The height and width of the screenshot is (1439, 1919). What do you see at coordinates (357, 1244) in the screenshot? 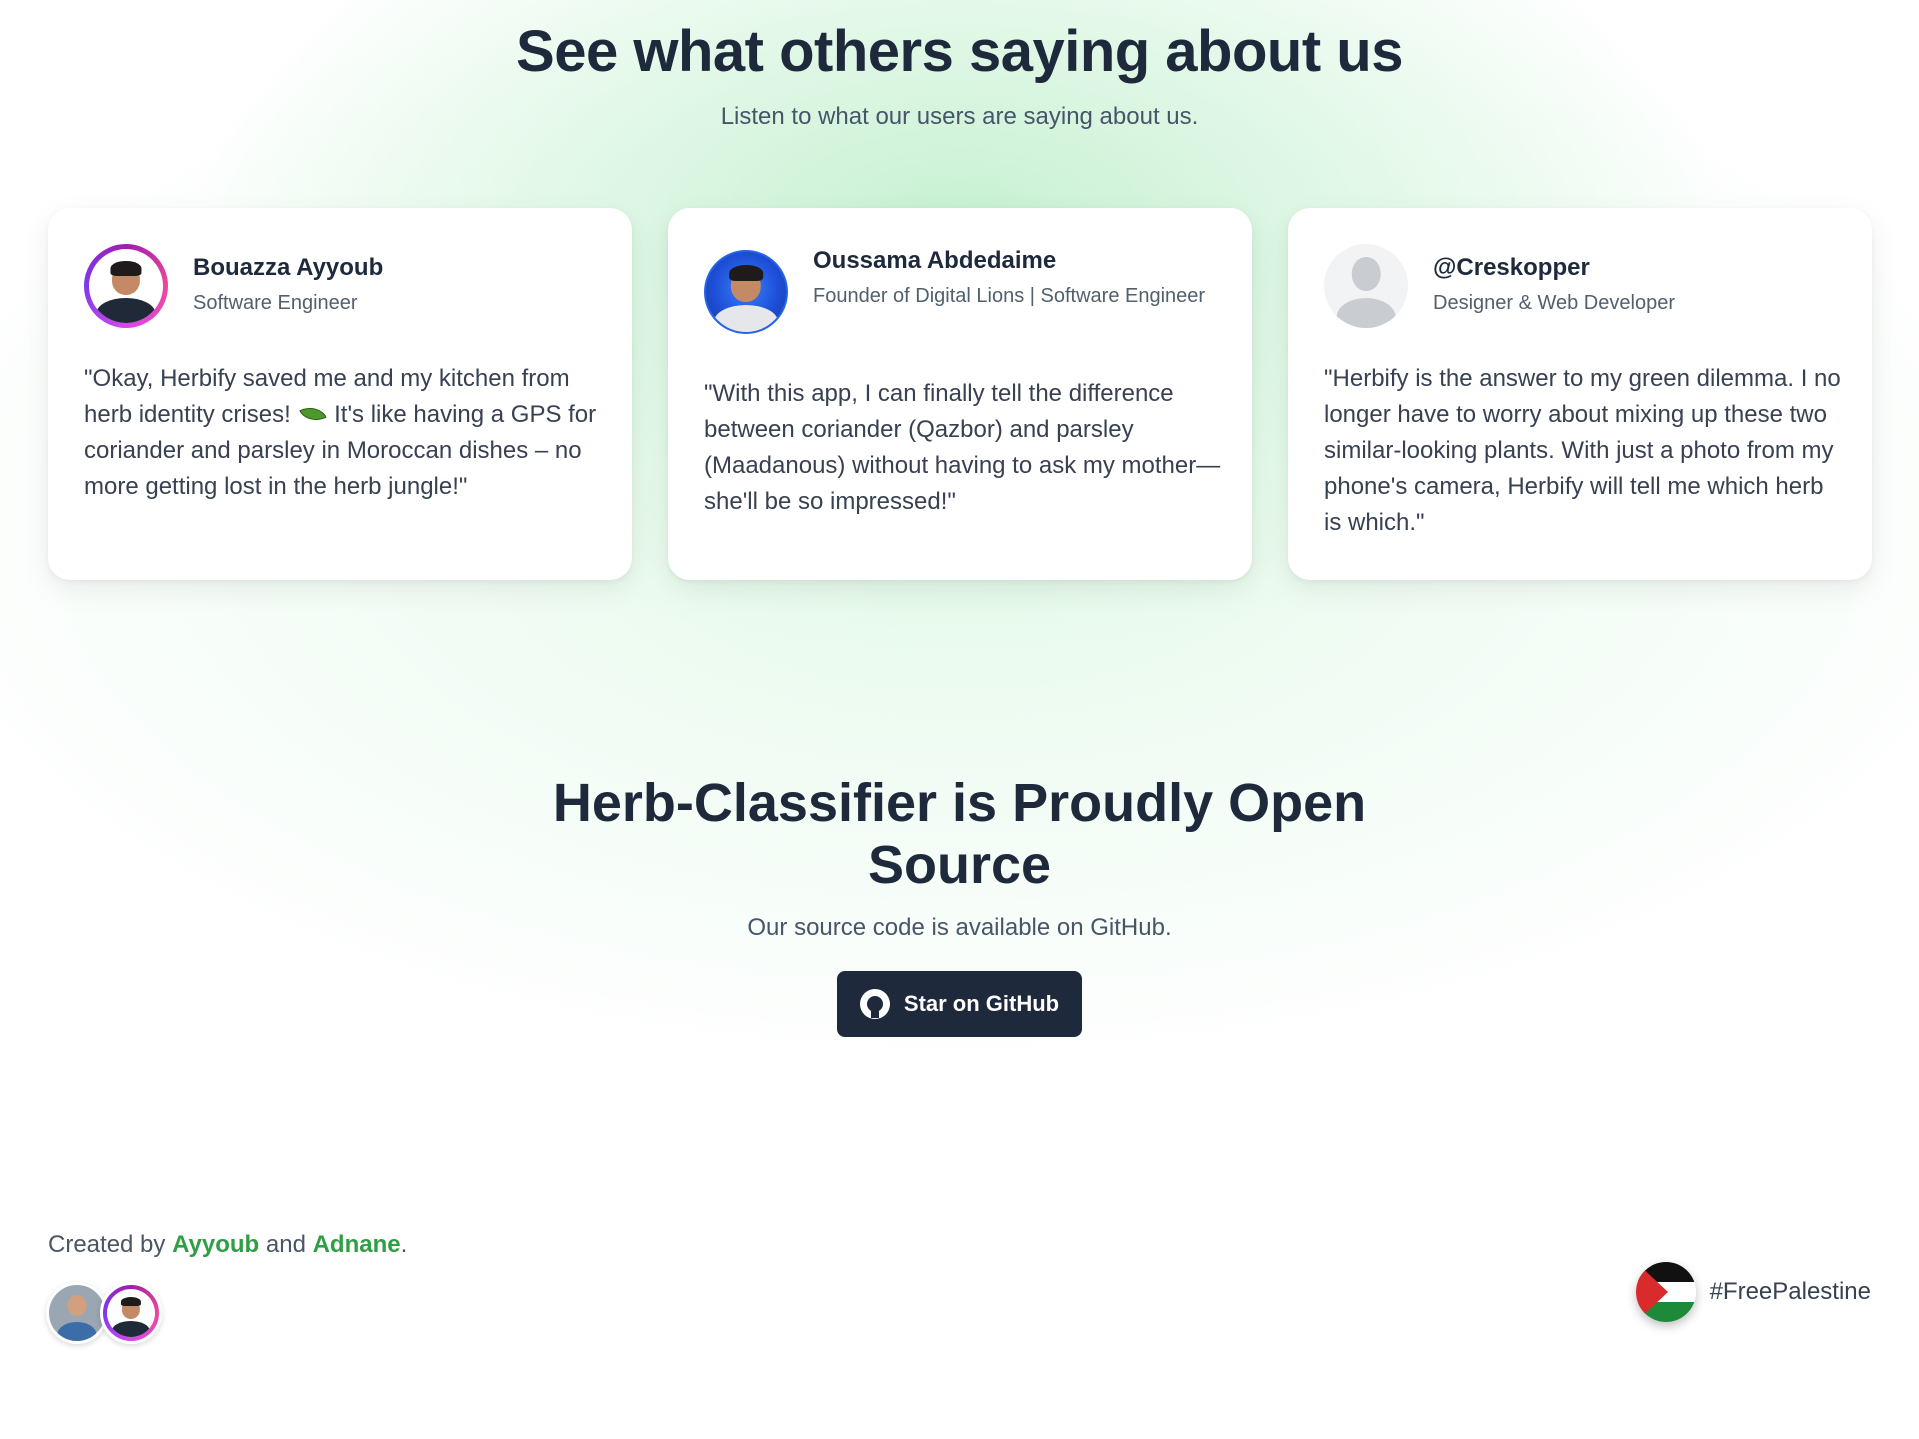
I see `author-link-adnane: Adnane` at bounding box center [357, 1244].